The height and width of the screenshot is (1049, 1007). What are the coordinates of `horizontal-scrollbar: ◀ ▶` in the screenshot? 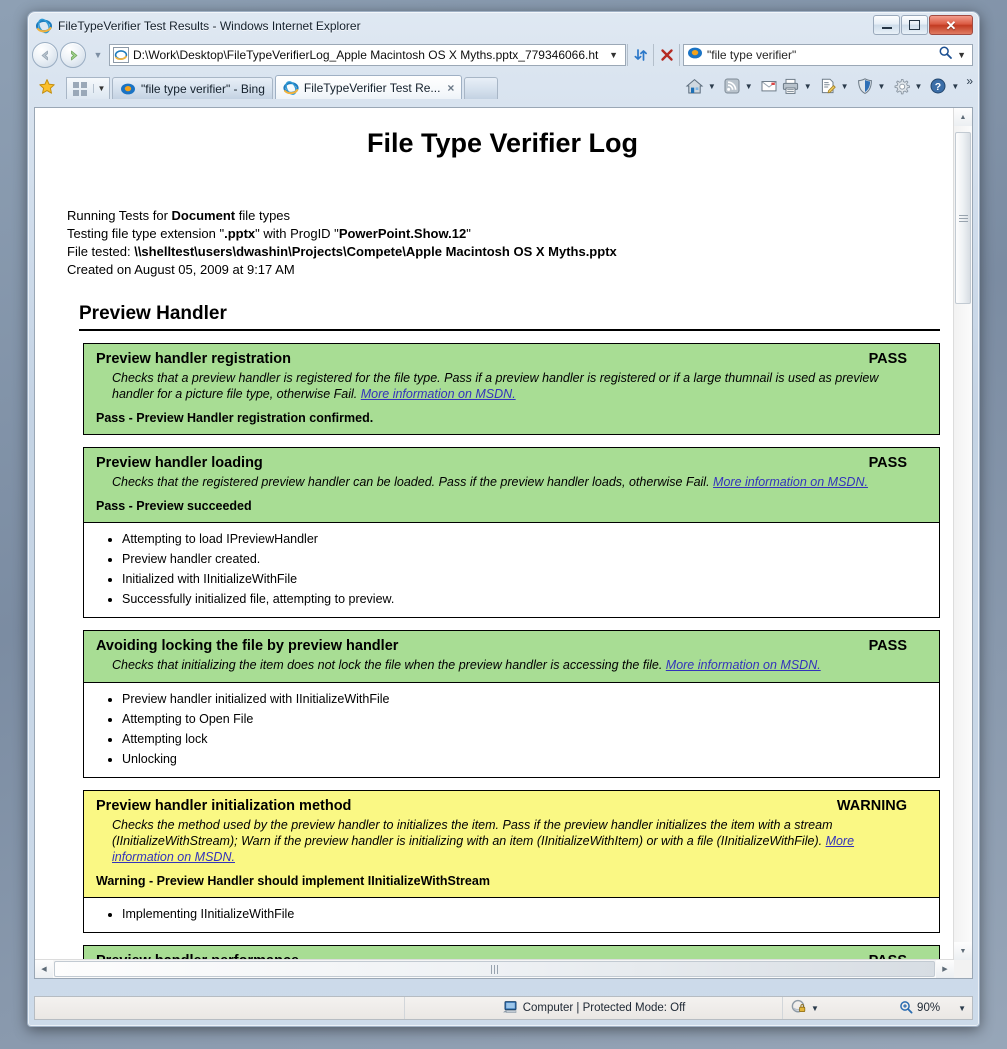 It's located at (494, 968).